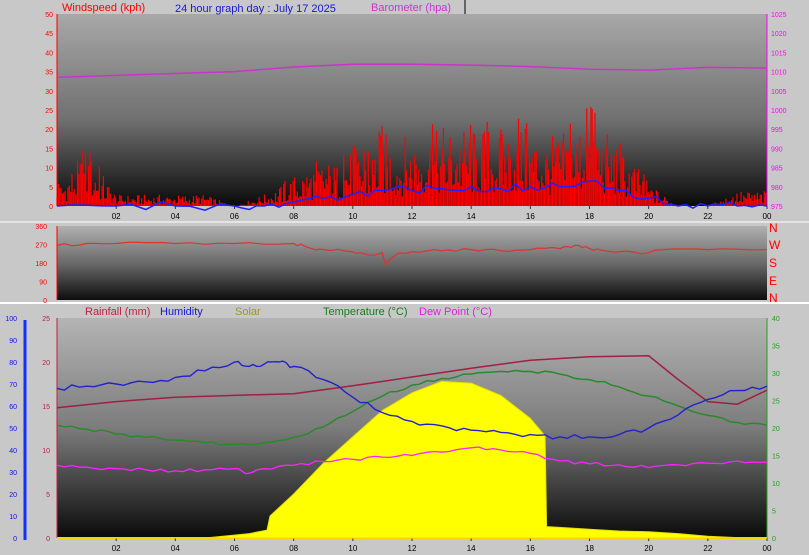 The image size is (809, 555). Describe the element at coordinates (774, 539) in the screenshot. I see `temperature-y-tick-label: 0` at that location.